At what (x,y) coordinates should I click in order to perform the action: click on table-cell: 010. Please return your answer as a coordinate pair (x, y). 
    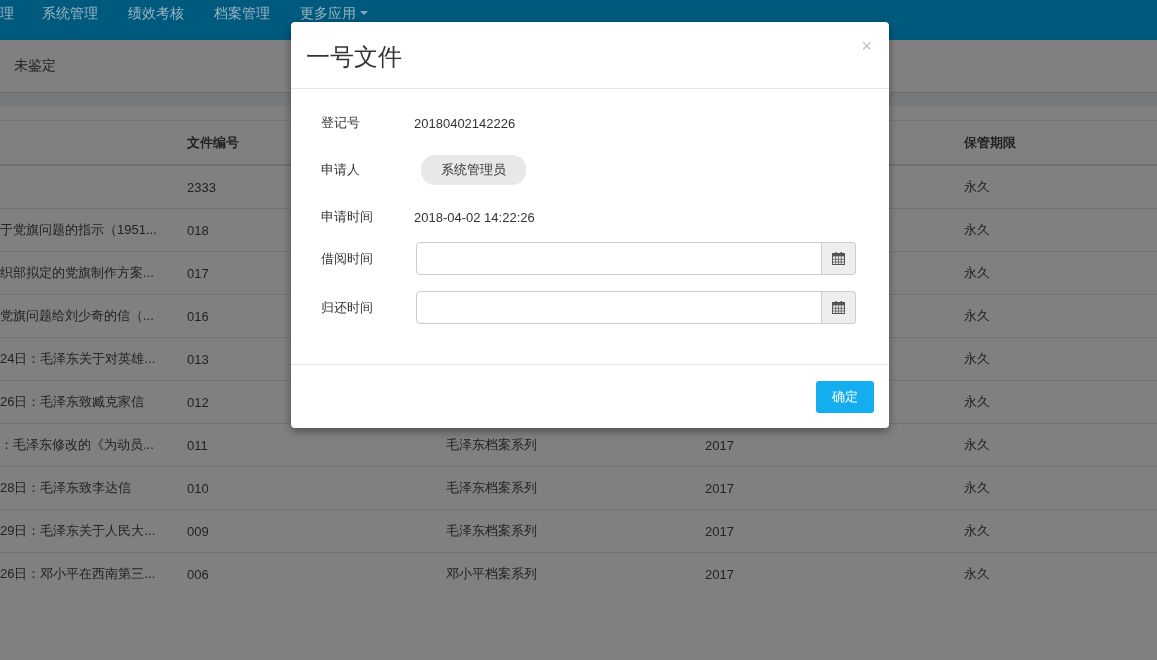
    Looking at the image, I should click on (198, 488).